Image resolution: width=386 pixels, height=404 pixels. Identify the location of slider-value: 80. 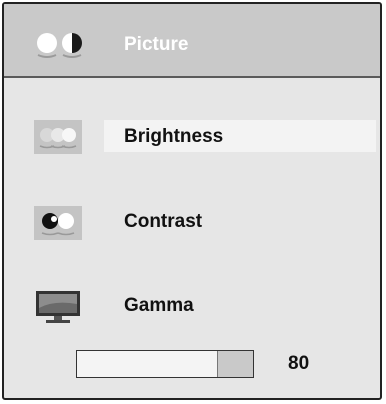
(299, 363).